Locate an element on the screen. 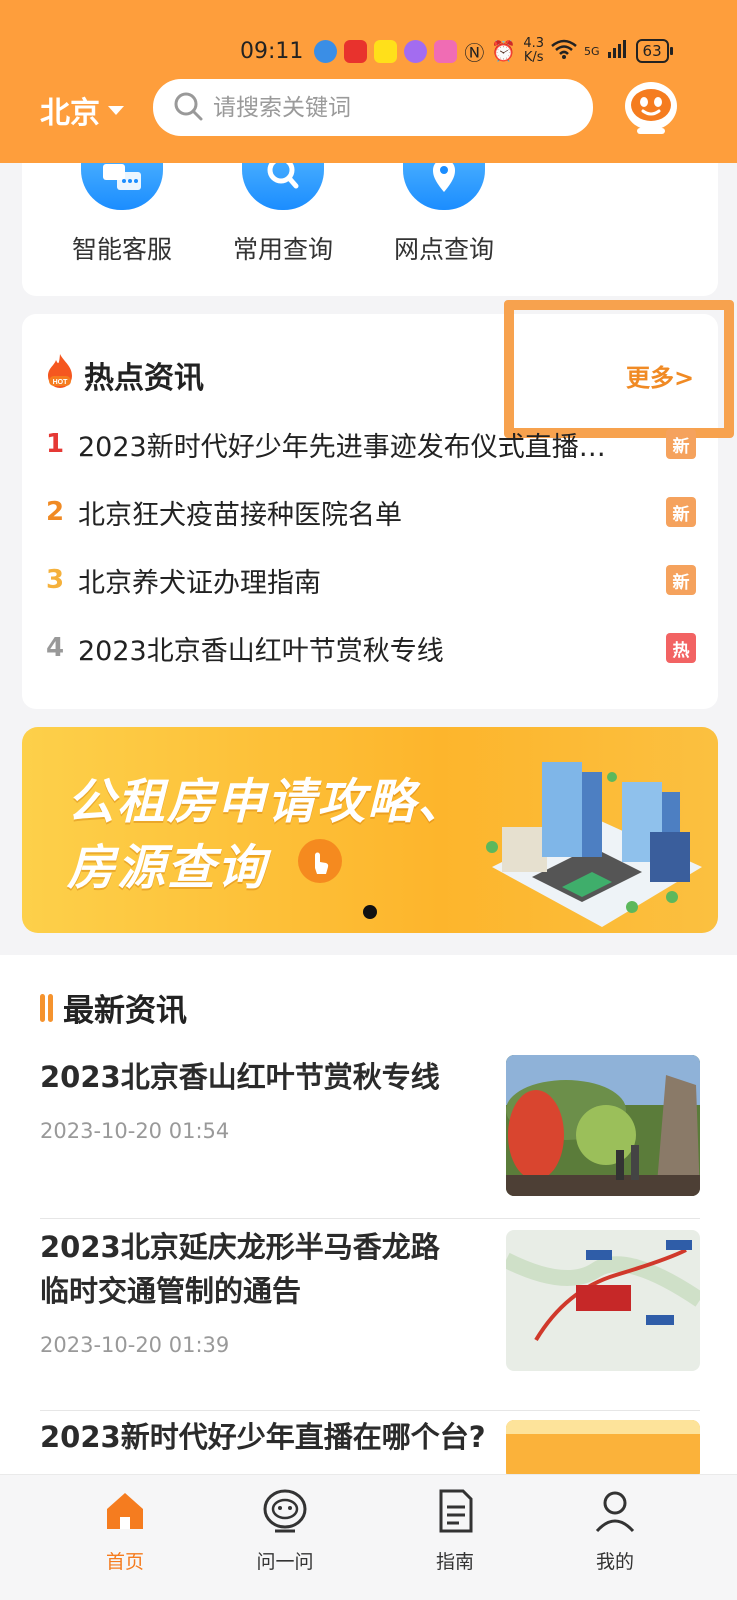  rank-number: 4 is located at coordinates (55, 648).